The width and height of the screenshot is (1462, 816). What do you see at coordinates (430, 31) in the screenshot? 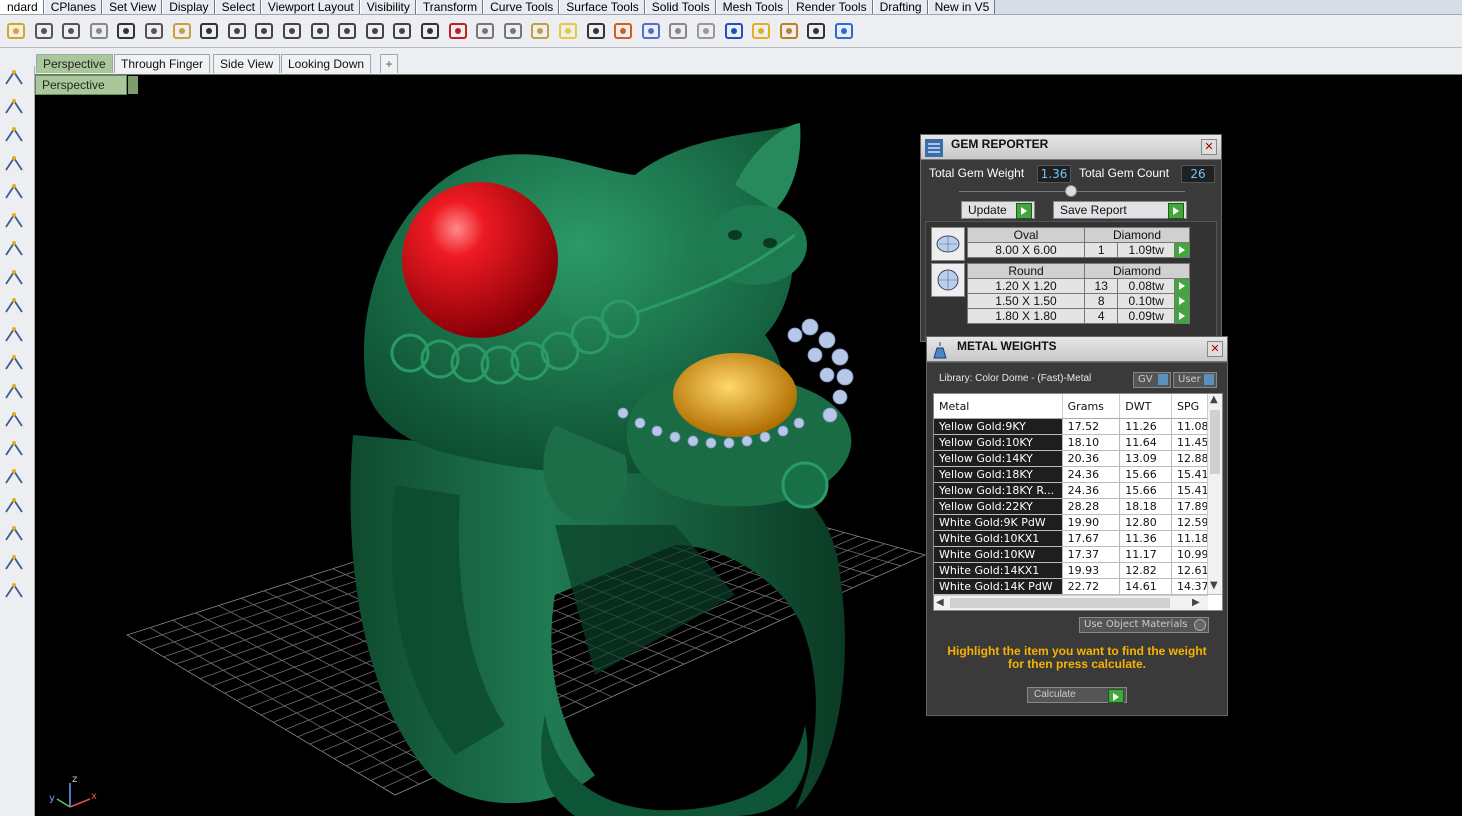
I see `four-viewports-icon` at bounding box center [430, 31].